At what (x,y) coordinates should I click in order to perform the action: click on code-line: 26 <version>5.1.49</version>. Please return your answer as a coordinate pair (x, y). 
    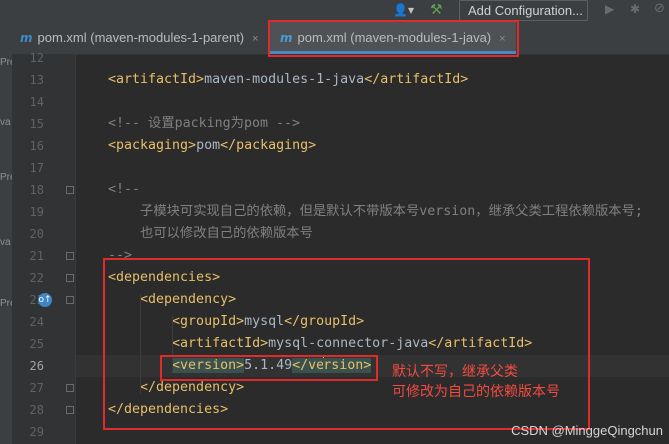
    Looking at the image, I should click on (349, 366).